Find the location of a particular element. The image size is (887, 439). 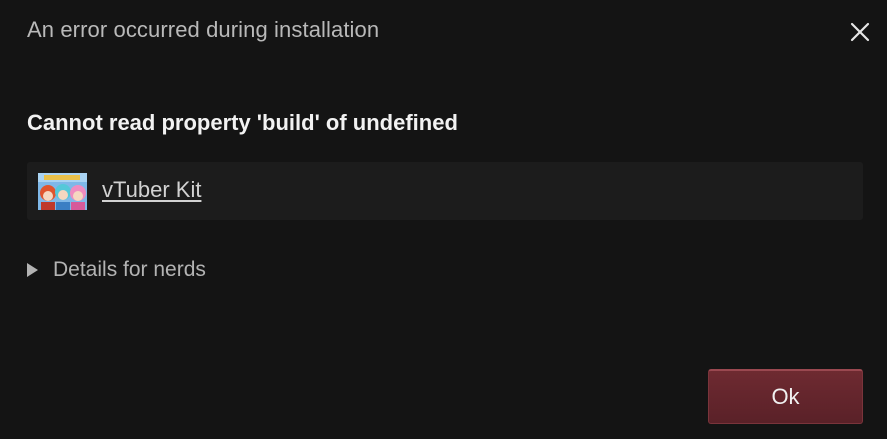

game-thumbnail is located at coordinates (62, 191).